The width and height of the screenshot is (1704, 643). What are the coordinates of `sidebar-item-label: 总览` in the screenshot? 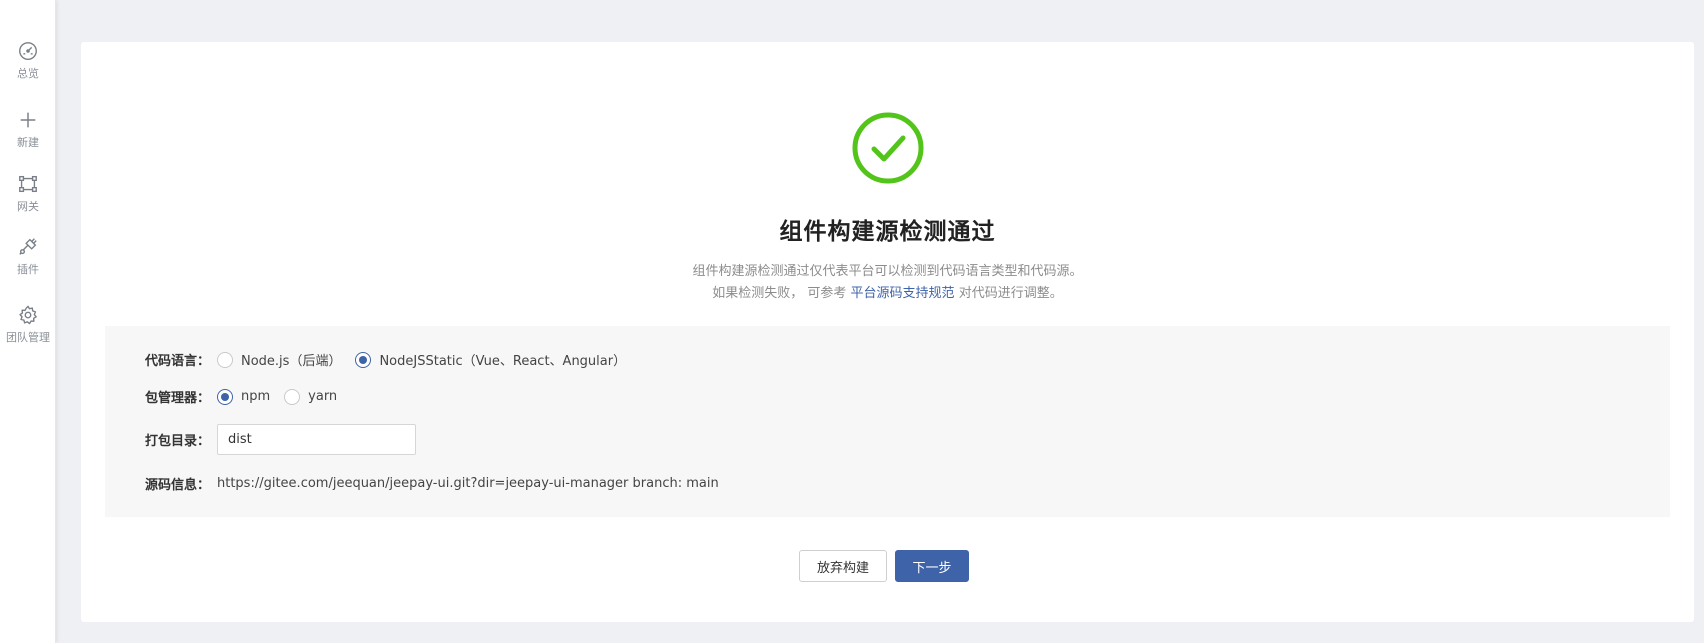 It's located at (28, 73).